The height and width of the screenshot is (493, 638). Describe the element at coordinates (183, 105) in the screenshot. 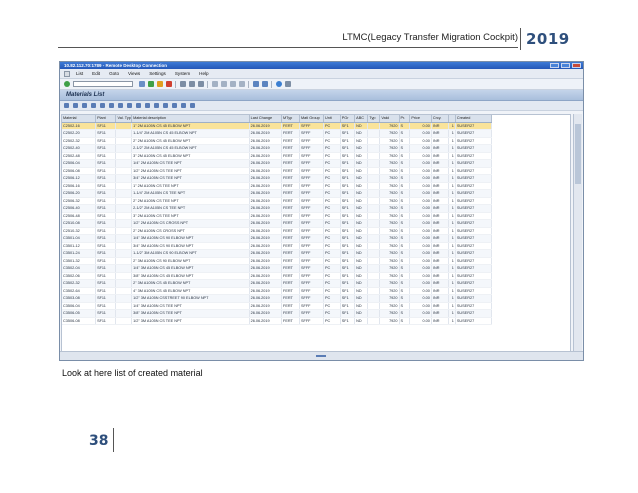

I see `abc-analysis-icon` at that location.